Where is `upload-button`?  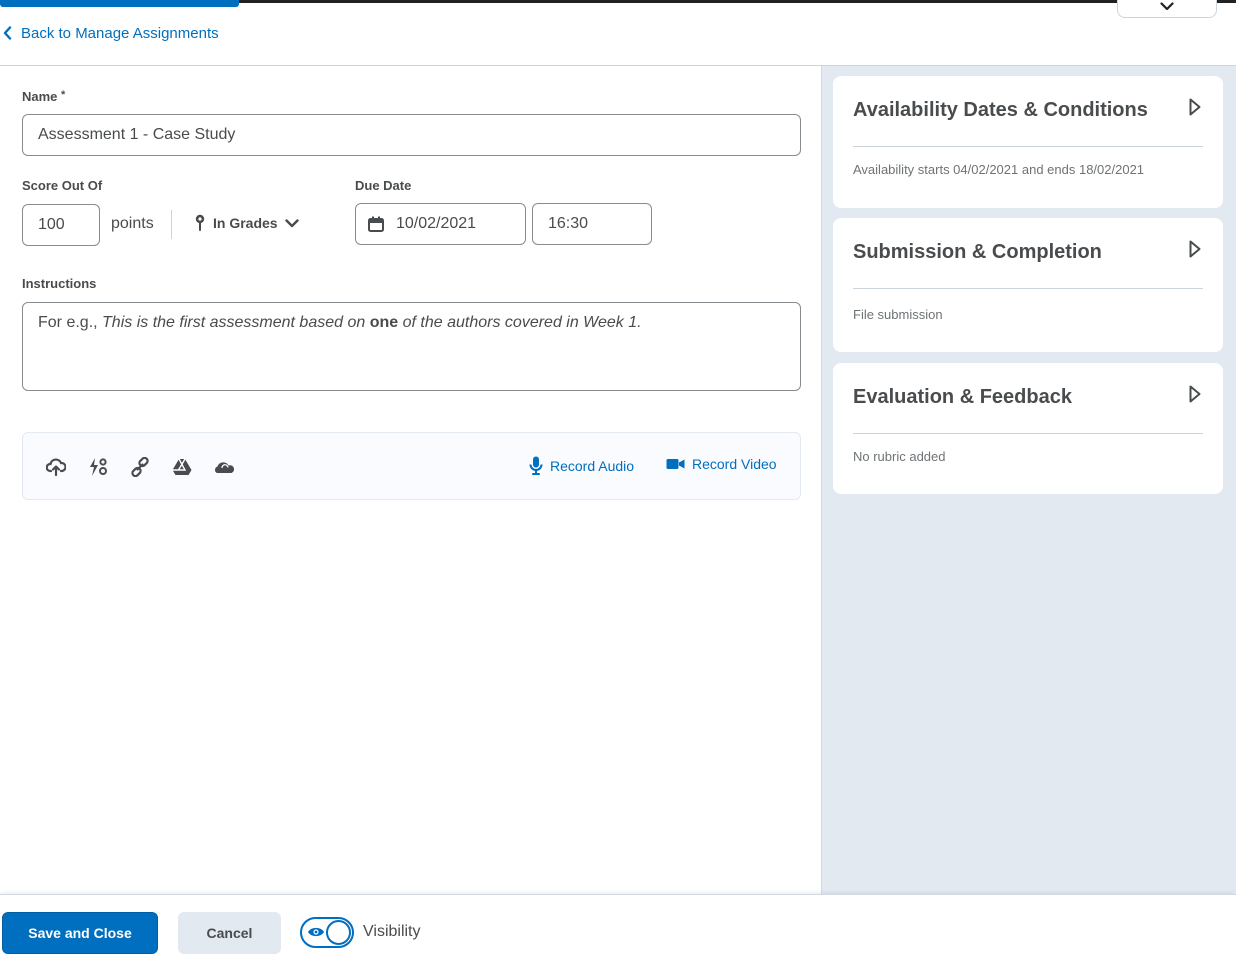 upload-button is located at coordinates (56, 467).